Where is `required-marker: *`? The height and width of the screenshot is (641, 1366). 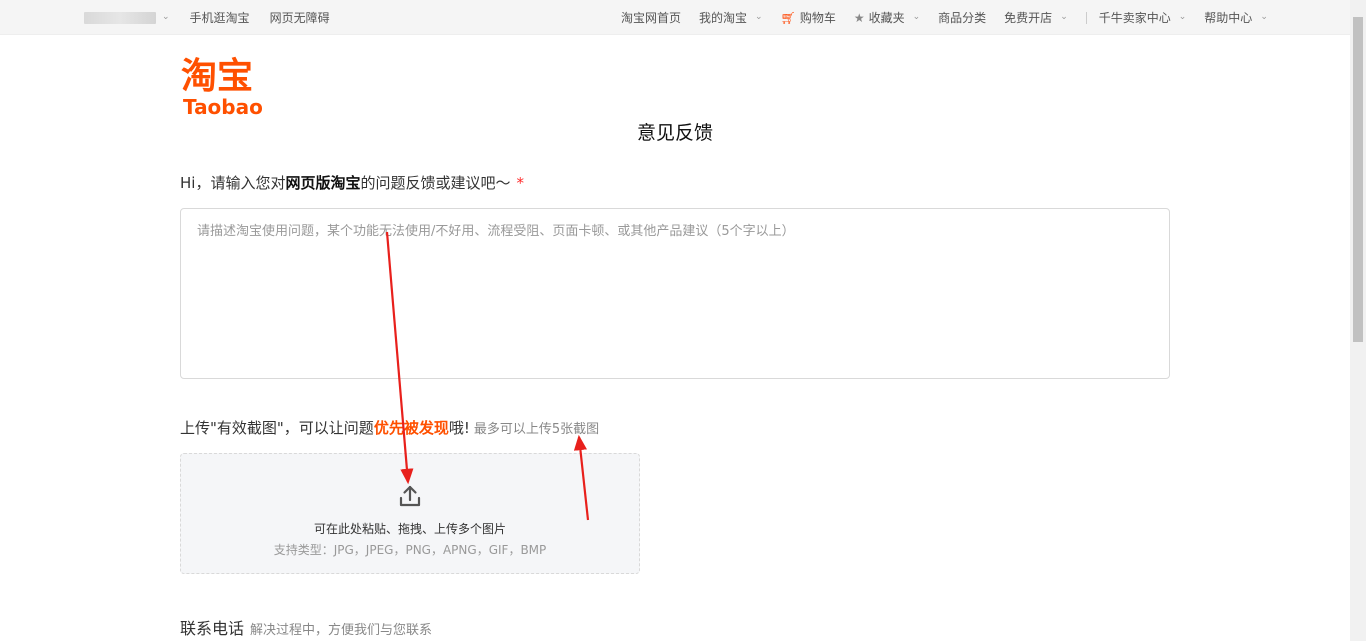
required-marker: * is located at coordinates (520, 183).